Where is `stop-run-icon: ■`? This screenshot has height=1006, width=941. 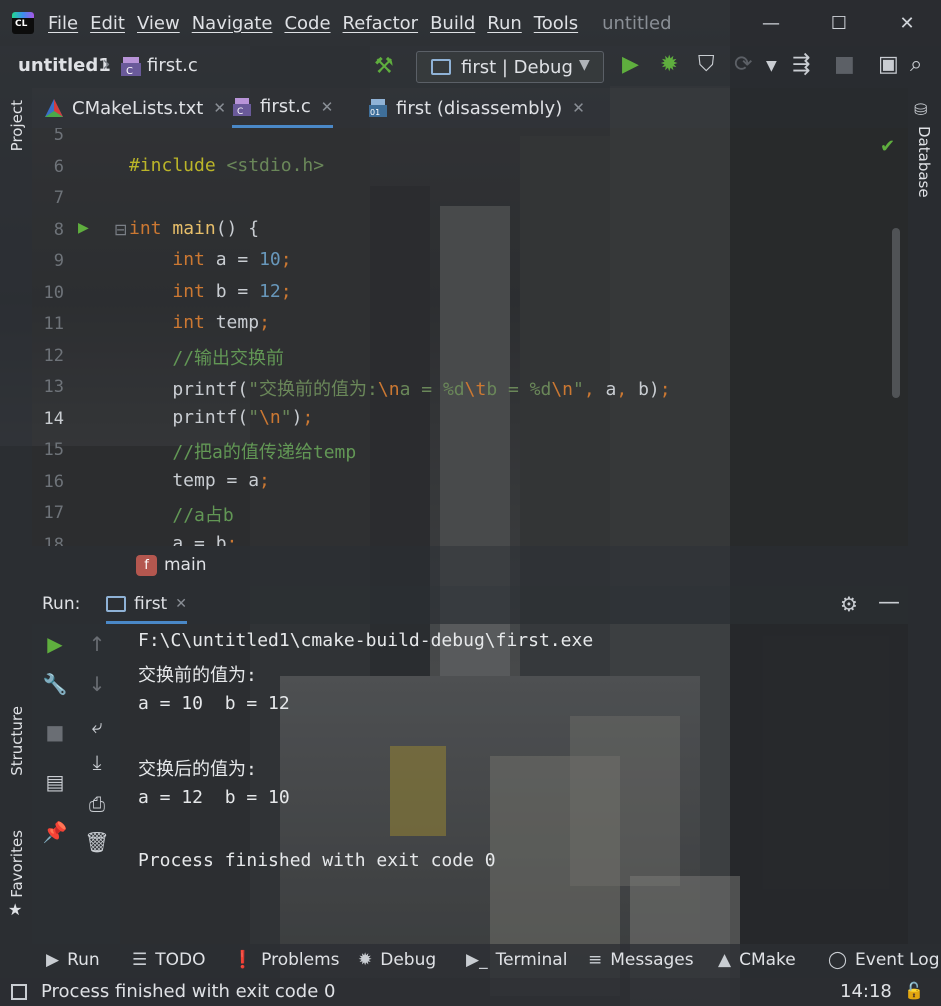 stop-run-icon: ■ is located at coordinates (55, 732).